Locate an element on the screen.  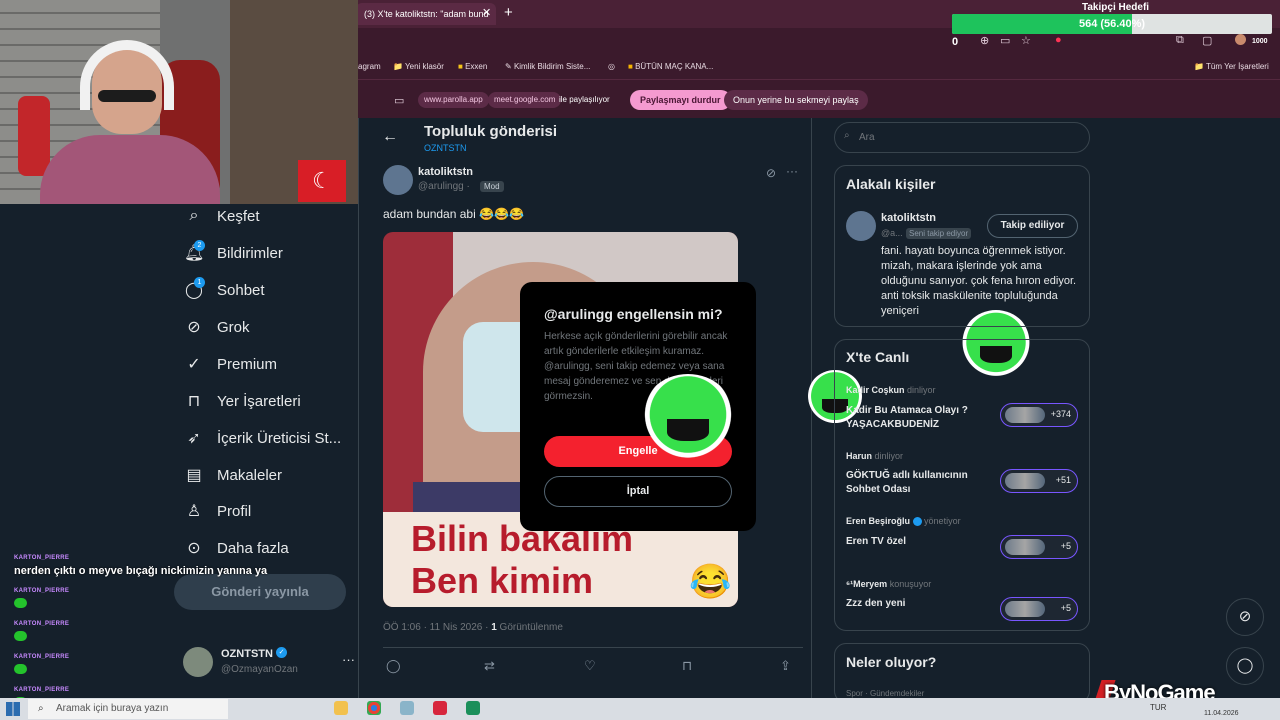
related-avatar is located at coordinates (861, 226).